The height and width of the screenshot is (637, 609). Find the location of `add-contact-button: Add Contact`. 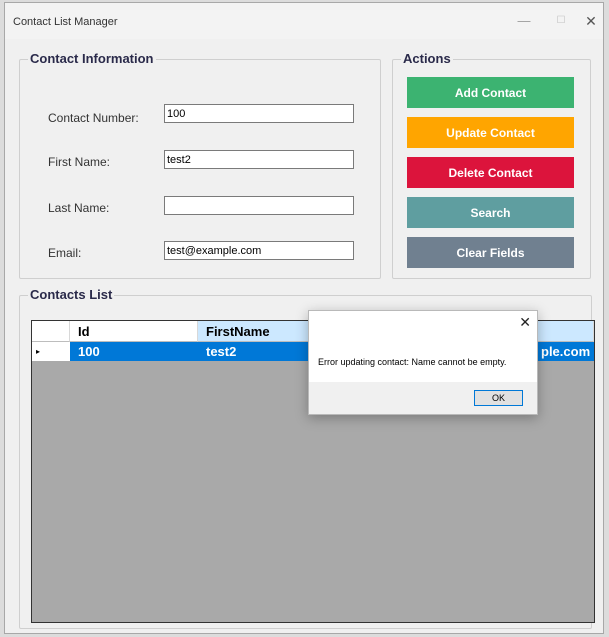

add-contact-button: Add Contact is located at coordinates (490, 92).